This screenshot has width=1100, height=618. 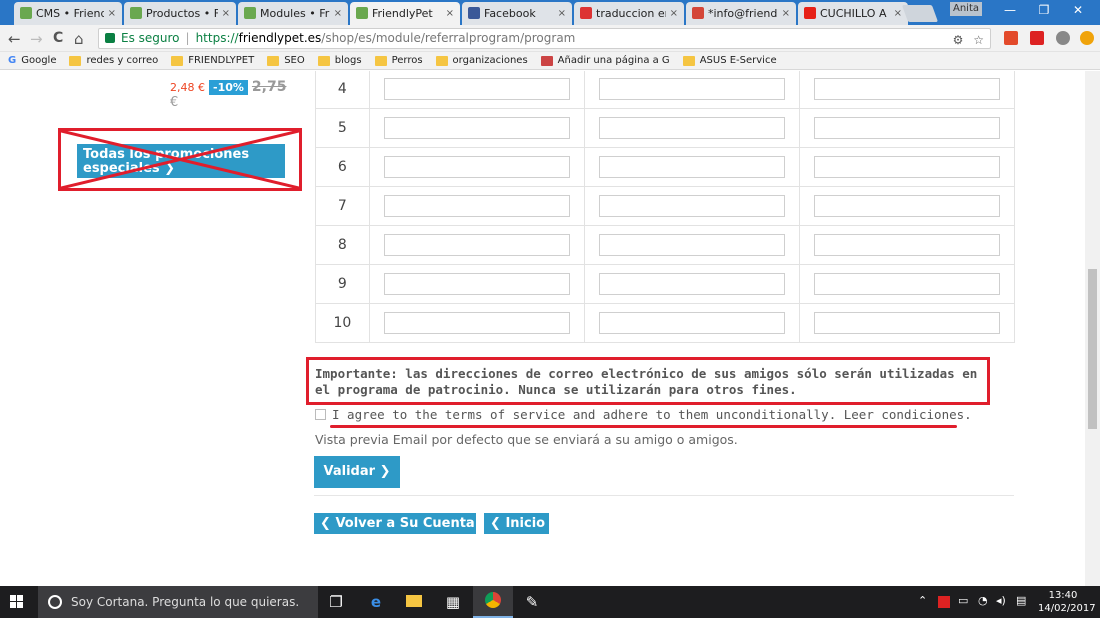 What do you see at coordinates (339, 60) in the screenshot?
I see `bookmark-blogs: blogs` at bounding box center [339, 60].